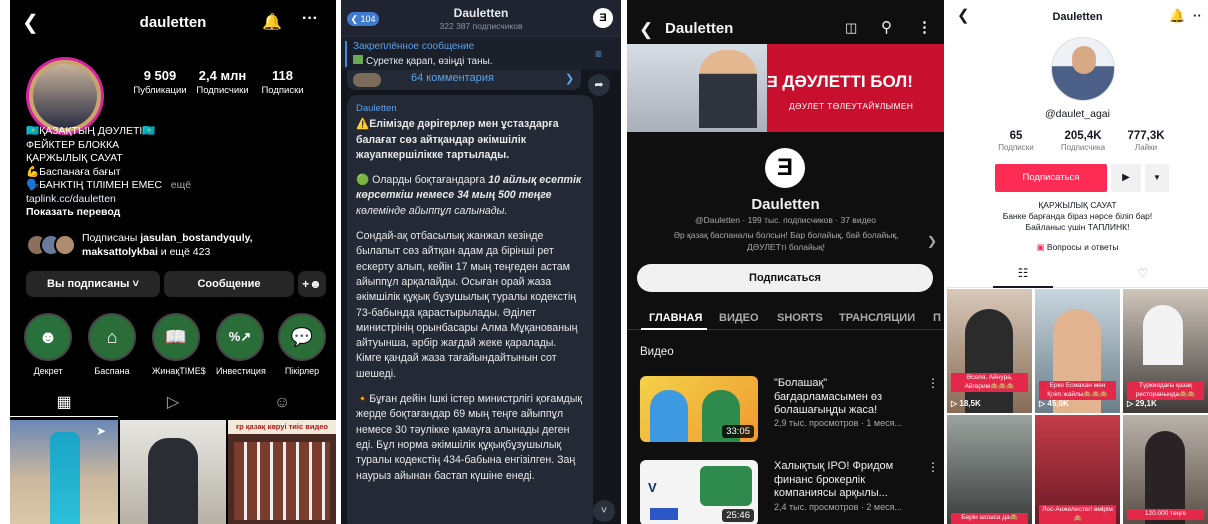  What do you see at coordinates (176, 213) in the screenshot?
I see `translate-link: Показать перевод` at bounding box center [176, 213].